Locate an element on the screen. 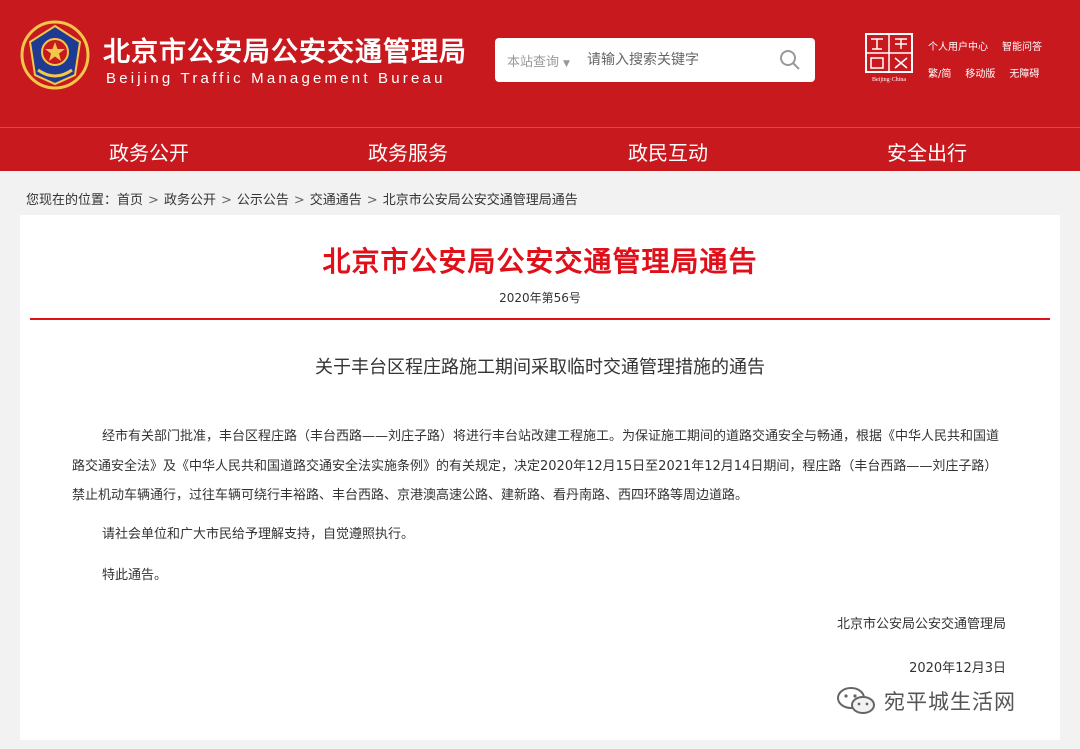 The height and width of the screenshot is (749, 1080). nav-item-public-interaction: 政民互动 is located at coordinates (668, 151).